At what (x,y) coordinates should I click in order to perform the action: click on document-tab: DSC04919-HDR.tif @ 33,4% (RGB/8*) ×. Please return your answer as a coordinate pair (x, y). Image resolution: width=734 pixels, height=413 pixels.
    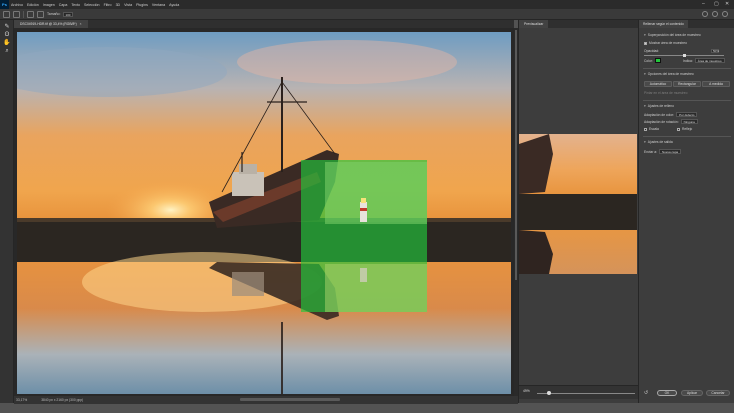
    Looking at the image, I should click on (51, 24).